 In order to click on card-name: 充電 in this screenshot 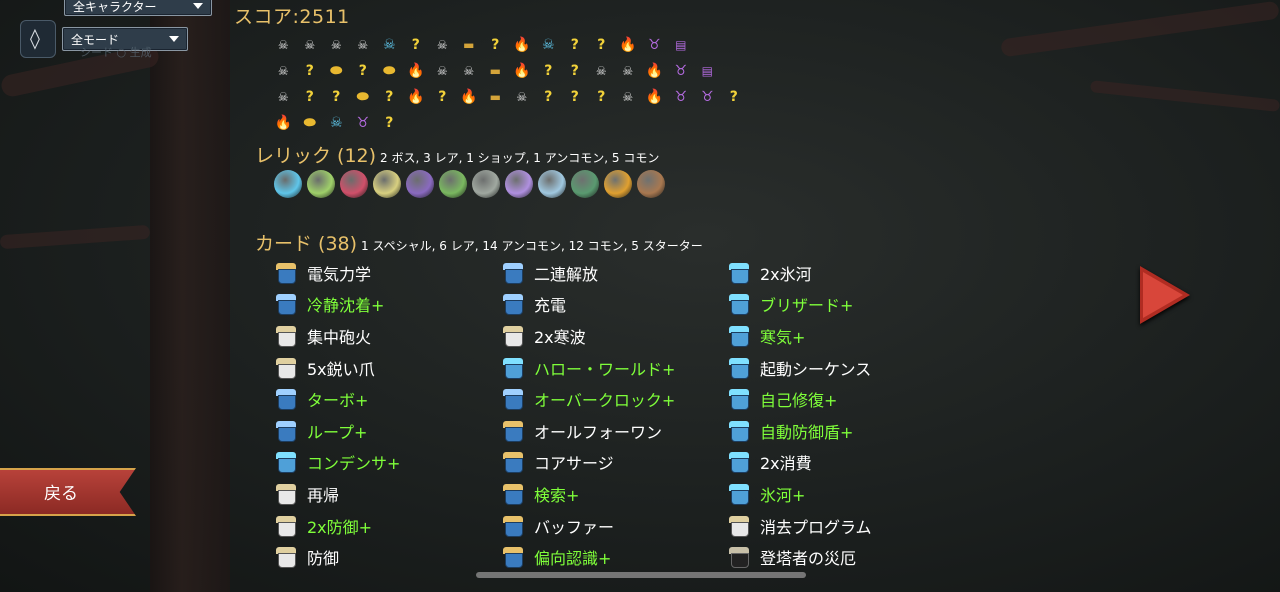, I will do `click(550, 306)`.